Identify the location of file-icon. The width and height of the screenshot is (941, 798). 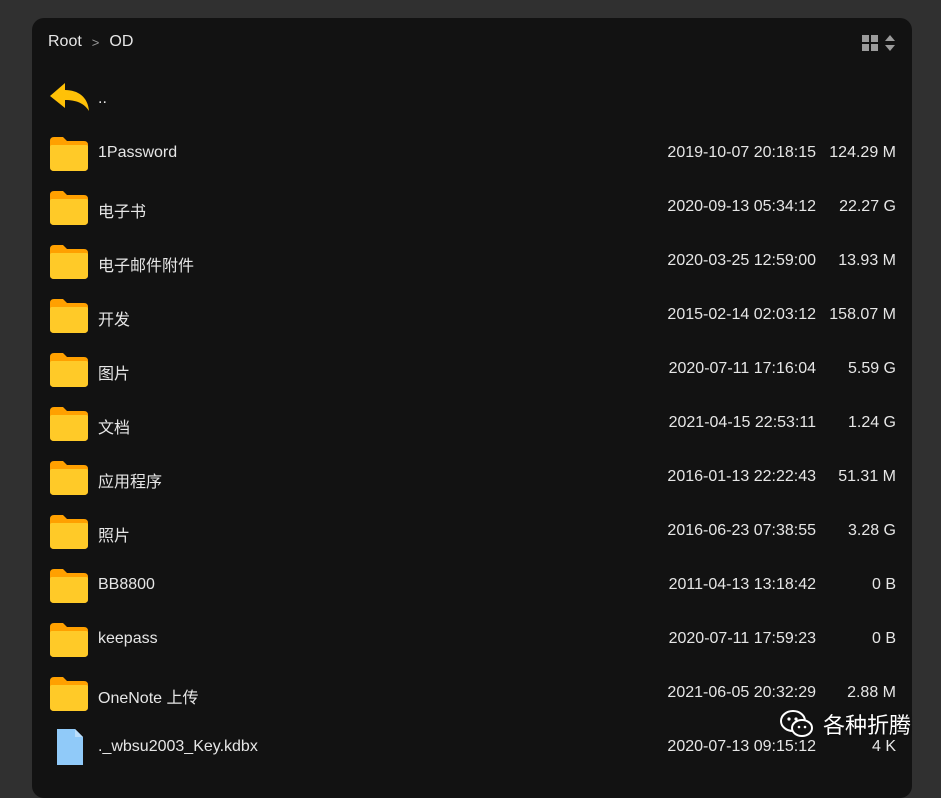
(69, 747).